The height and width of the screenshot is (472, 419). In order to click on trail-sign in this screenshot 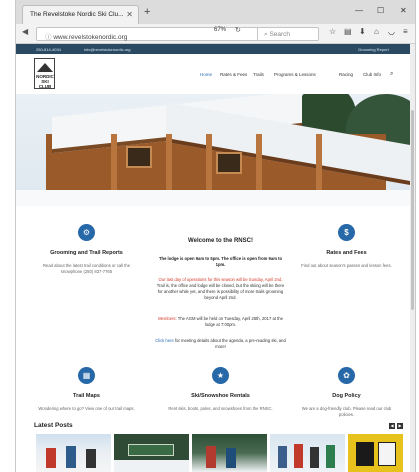, I will do `click(151, 450)`.